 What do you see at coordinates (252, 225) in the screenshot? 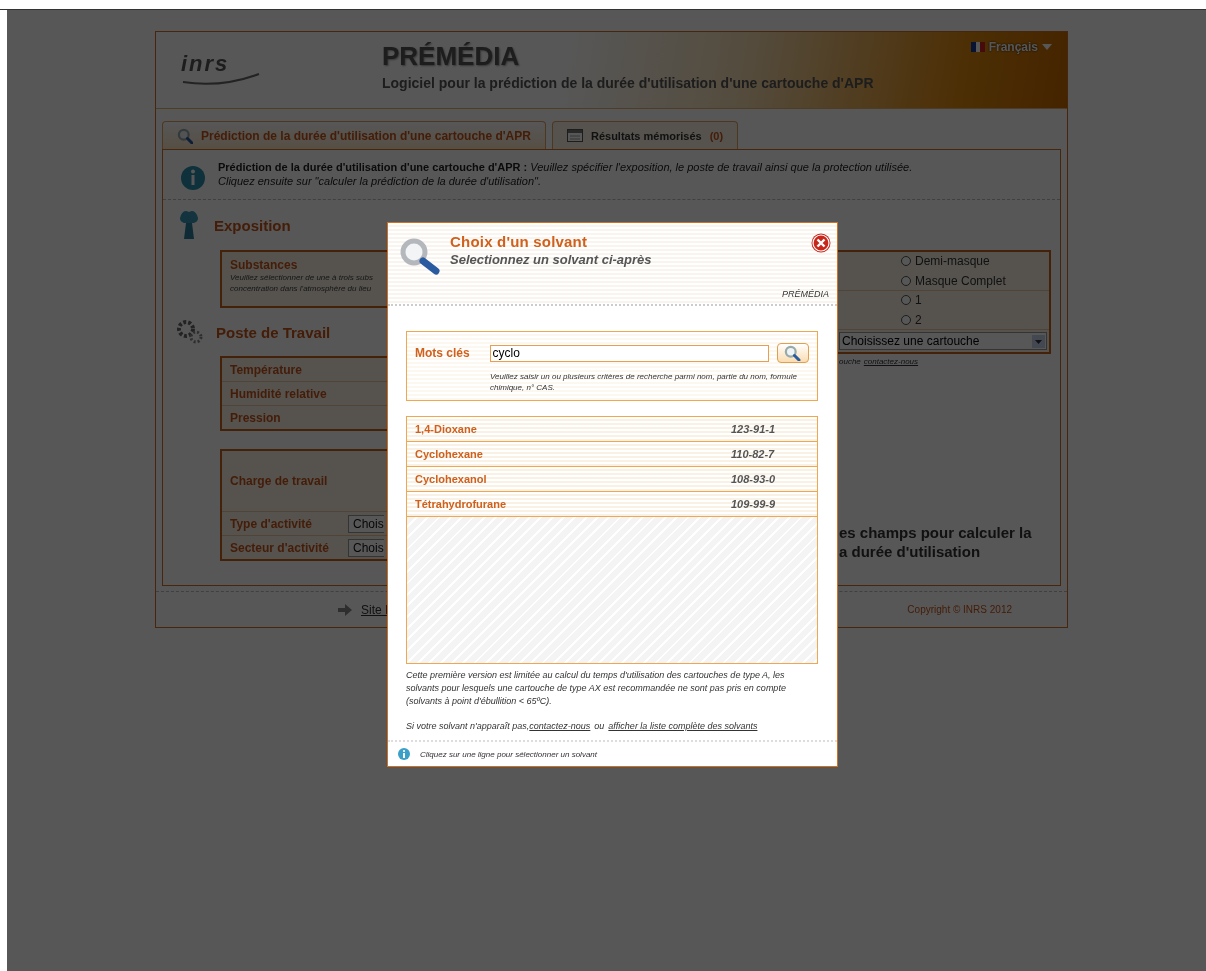
I see `section-title: Exposition` at bounding box center [252, 225].